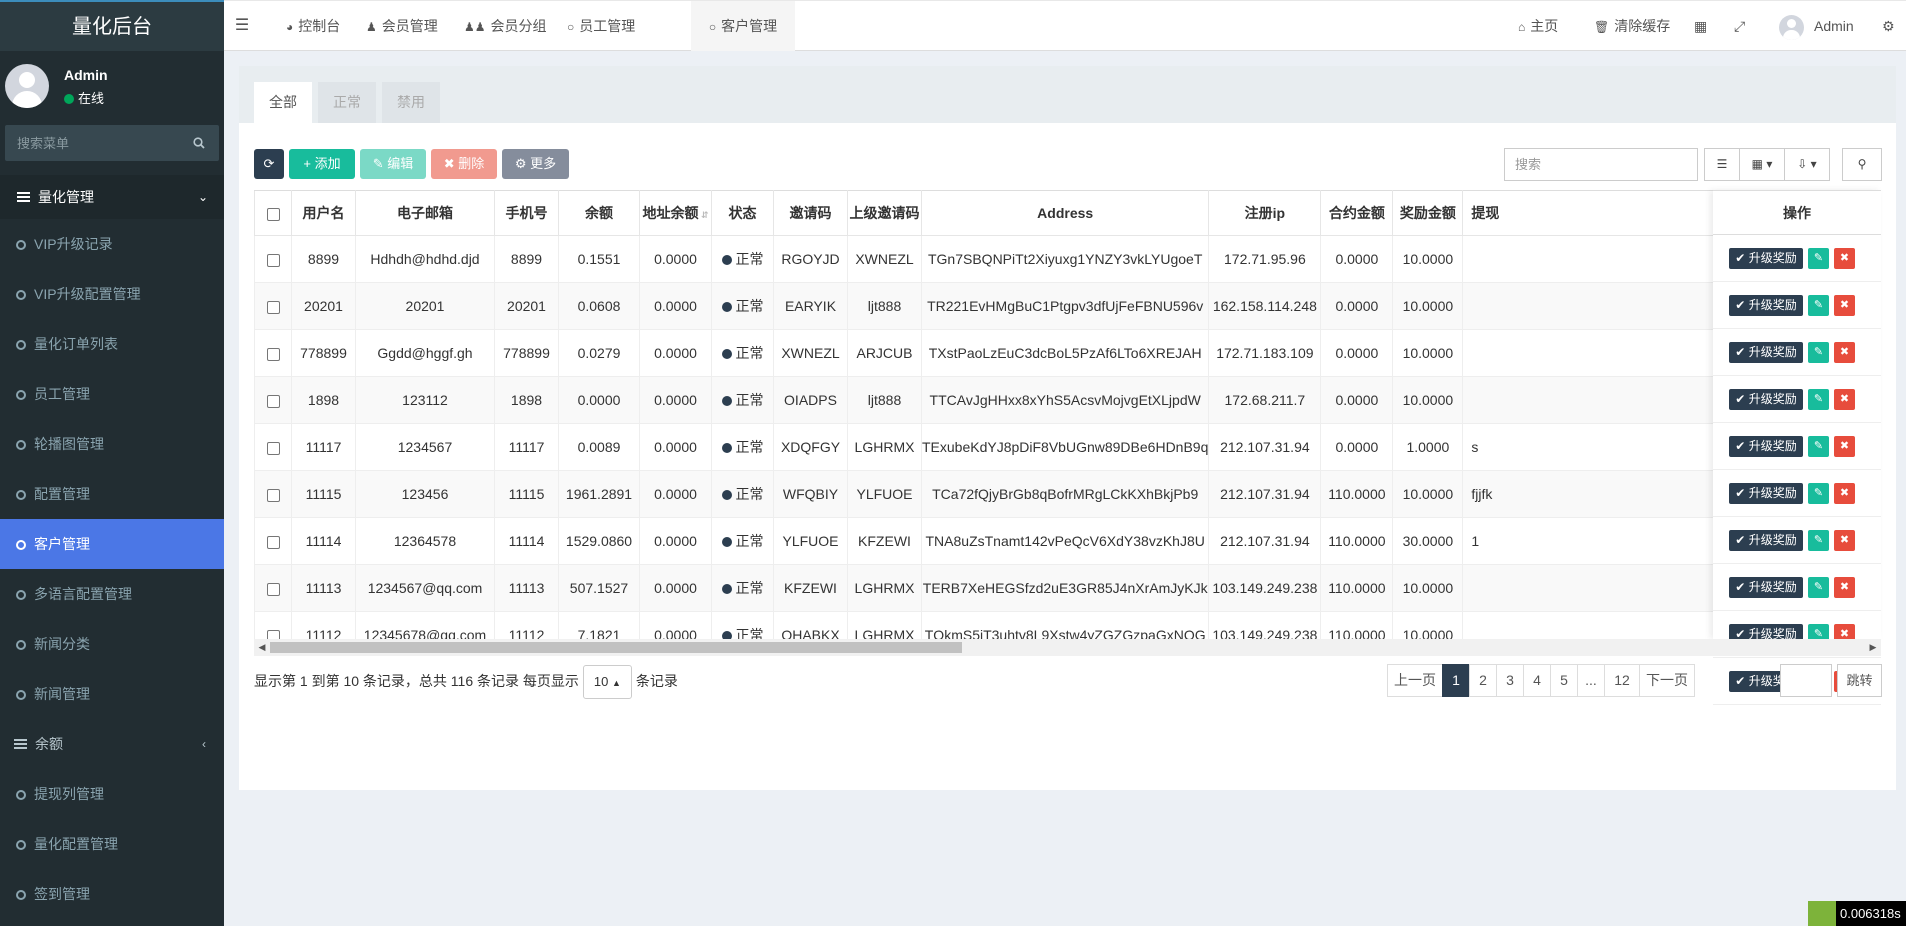 This screenshot has width=1906, height=926. Describe the element at coordinates (112, 197) in the screenshot. I see `menu-section-quant: 量化管理 ⌄` at that location.